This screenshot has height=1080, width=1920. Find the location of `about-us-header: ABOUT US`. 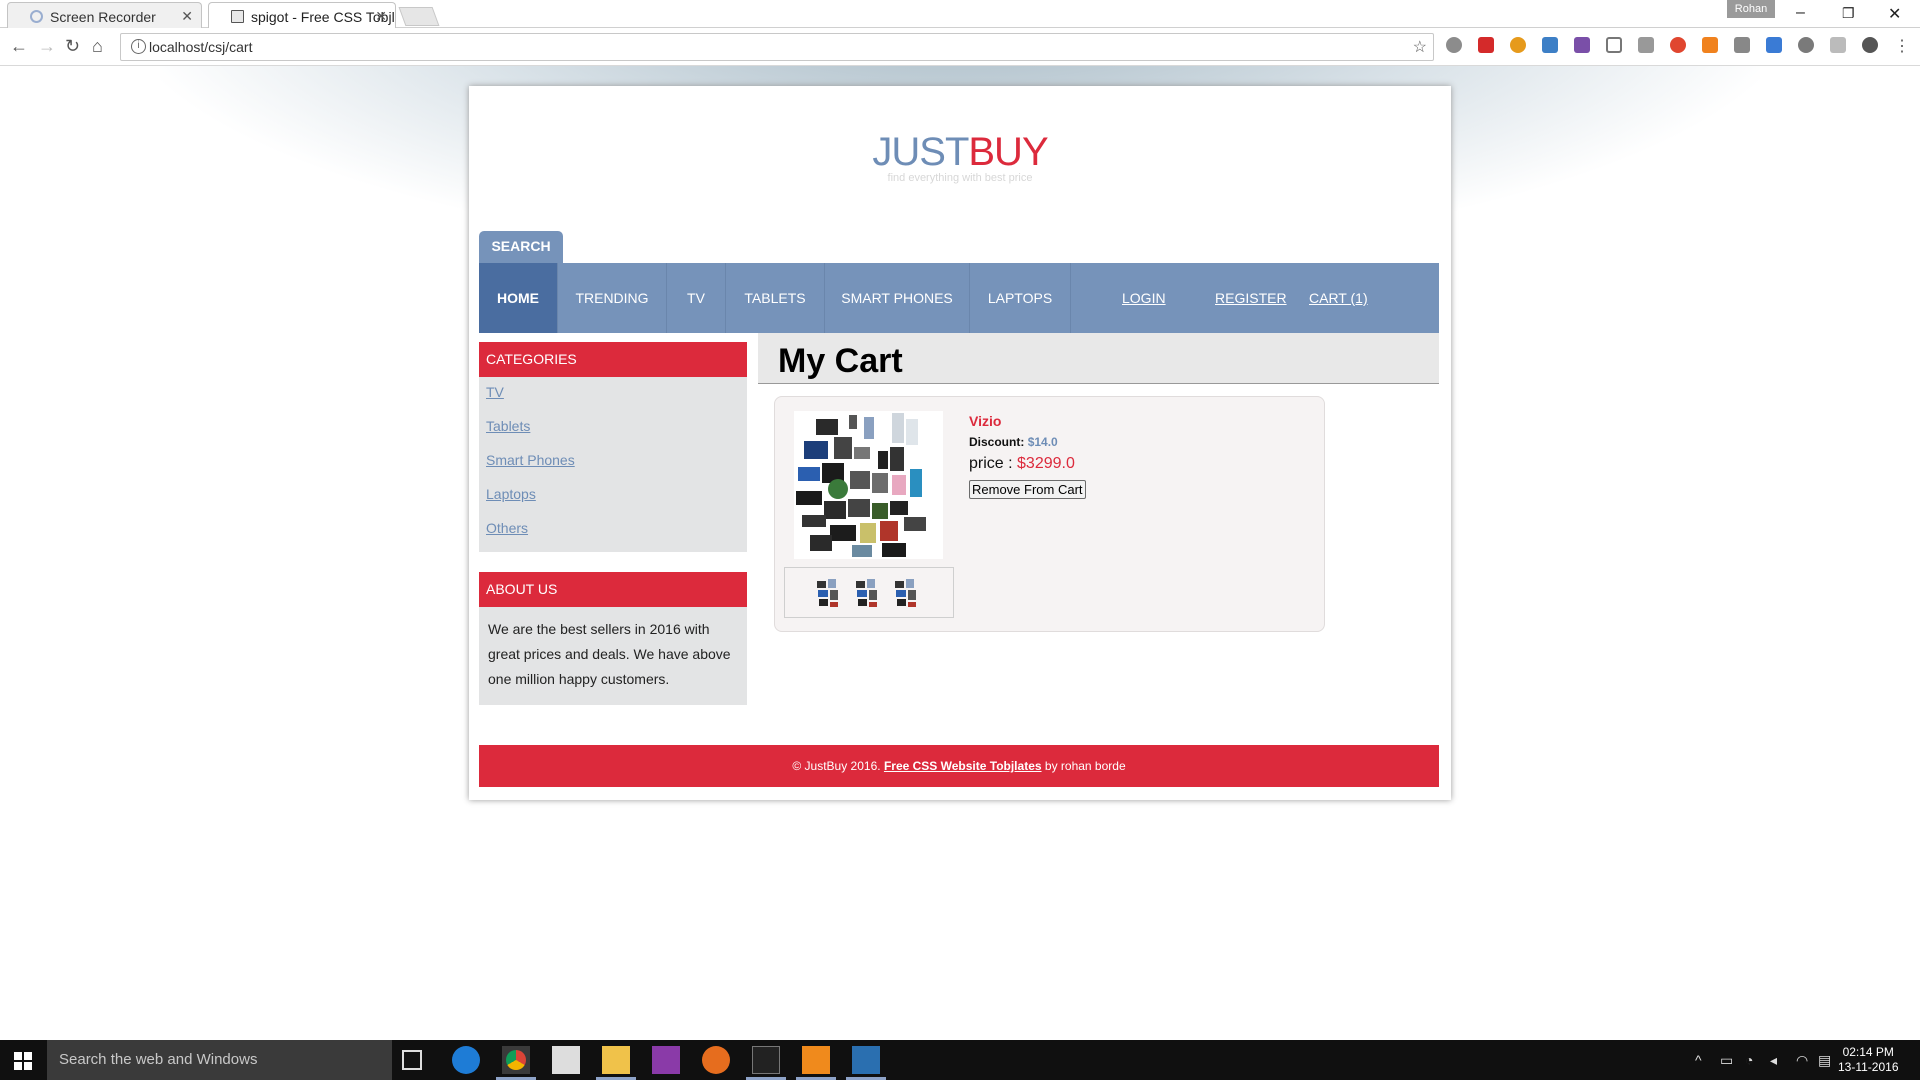

about-us-header: ABOUT US is located at coordinates (613, 589).